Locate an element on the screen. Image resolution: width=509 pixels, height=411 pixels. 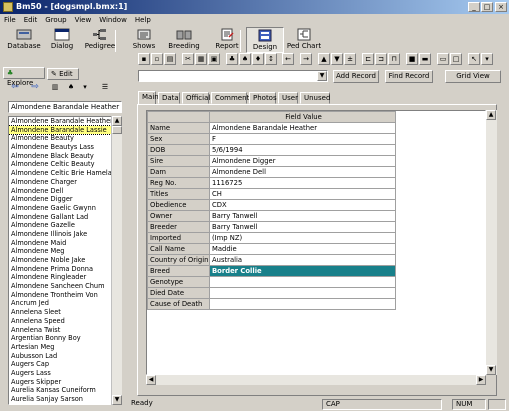
list-item: Aurelia Kansas Cuneiform is located at coordinates (65, 390).